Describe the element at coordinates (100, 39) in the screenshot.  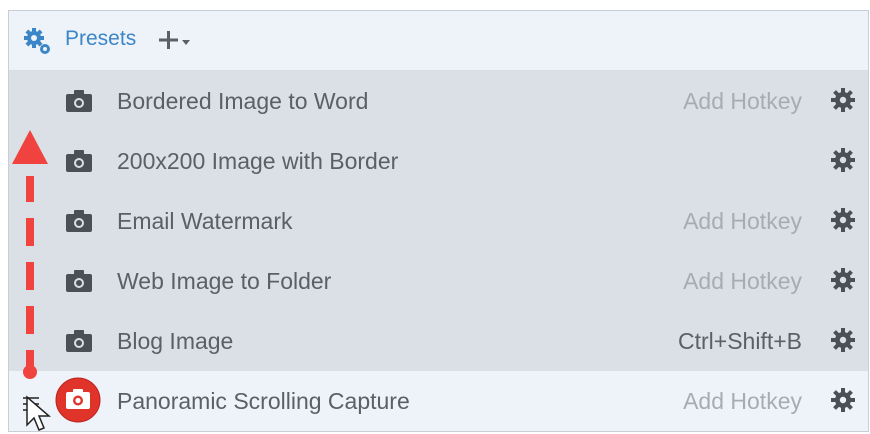
I see `presets-title: Presets` at that location.